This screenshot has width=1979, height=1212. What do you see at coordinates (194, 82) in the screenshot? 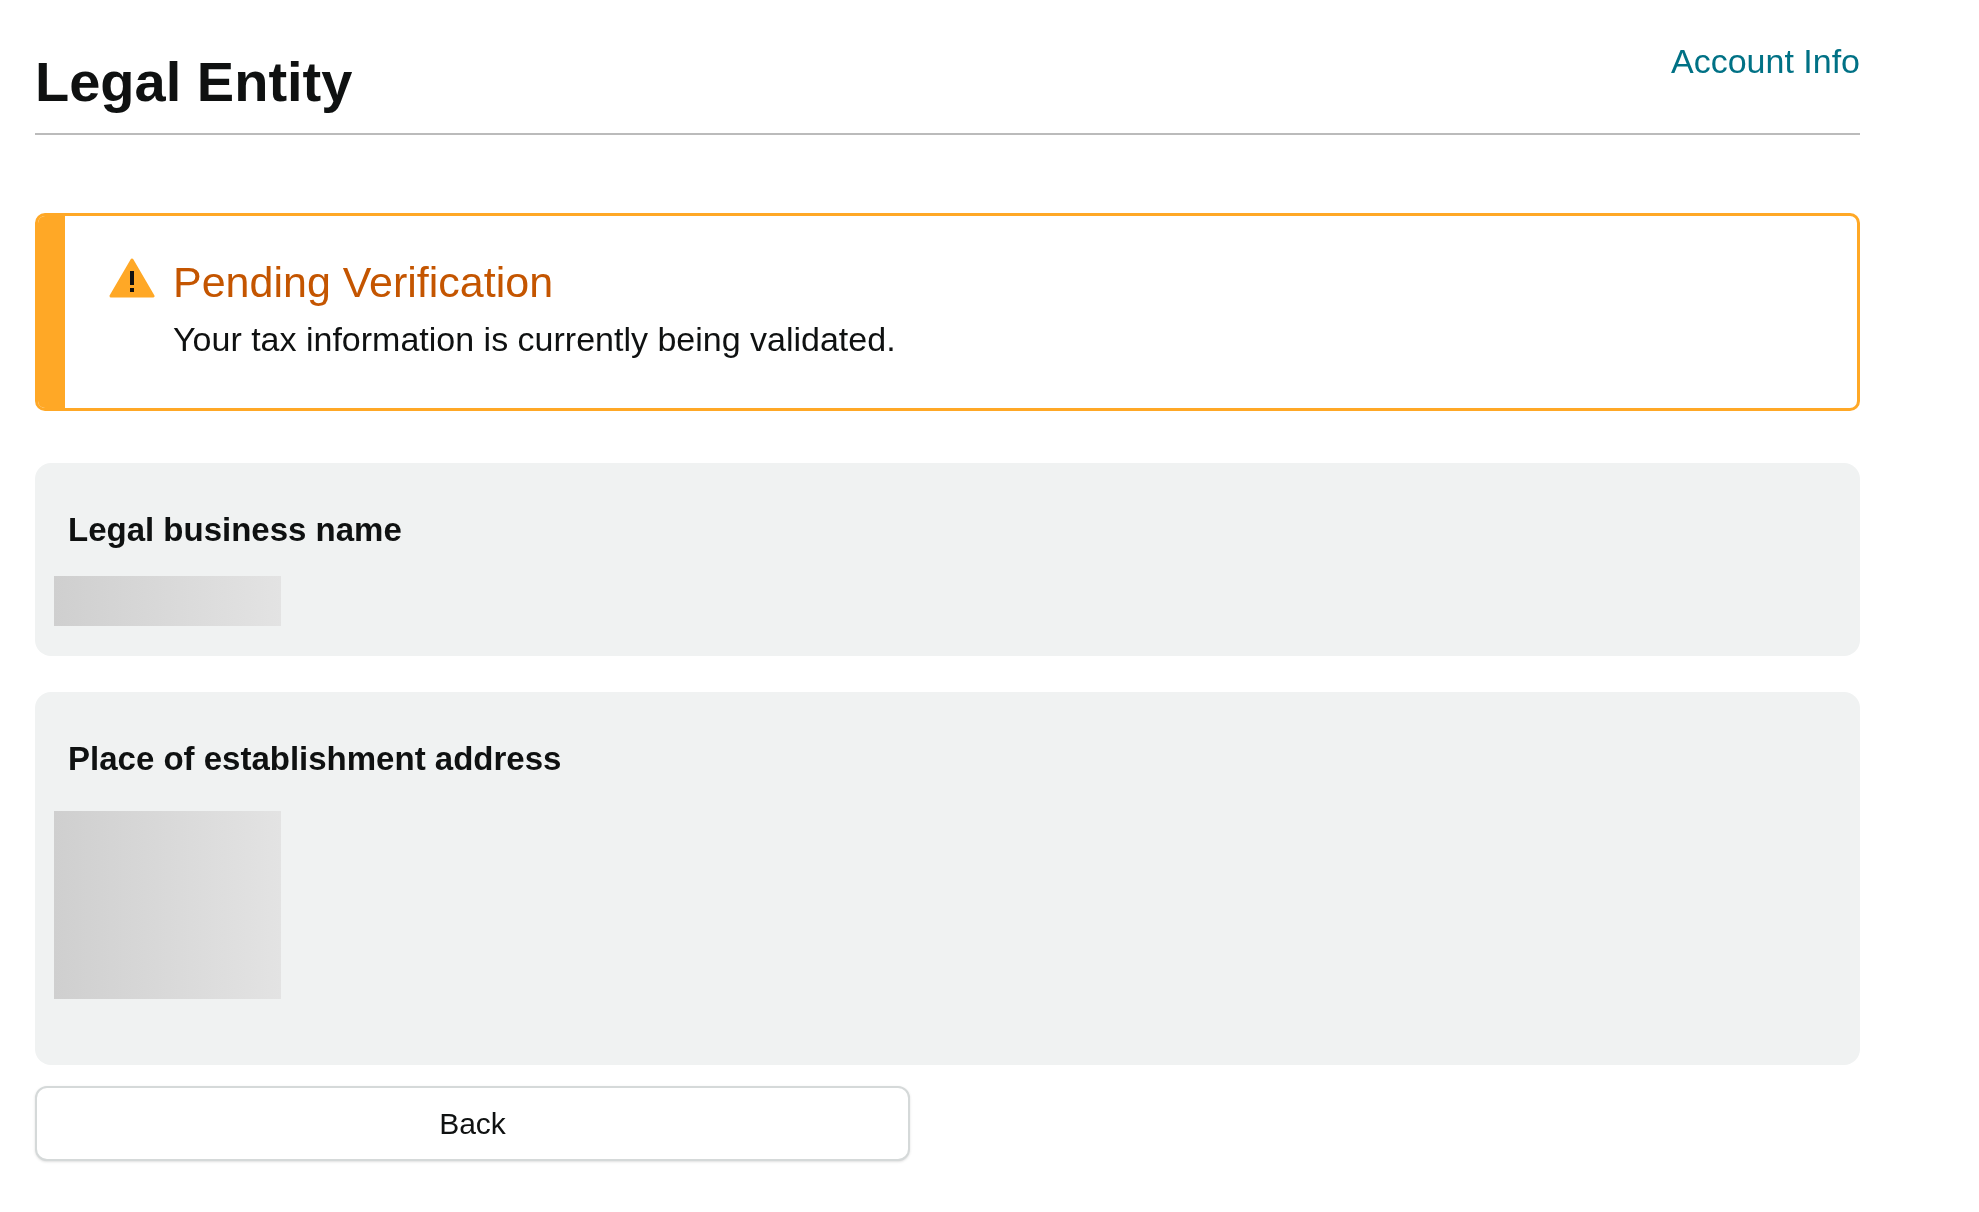
I see `page-title: Legal Entity` at bounding box center [194, 82].